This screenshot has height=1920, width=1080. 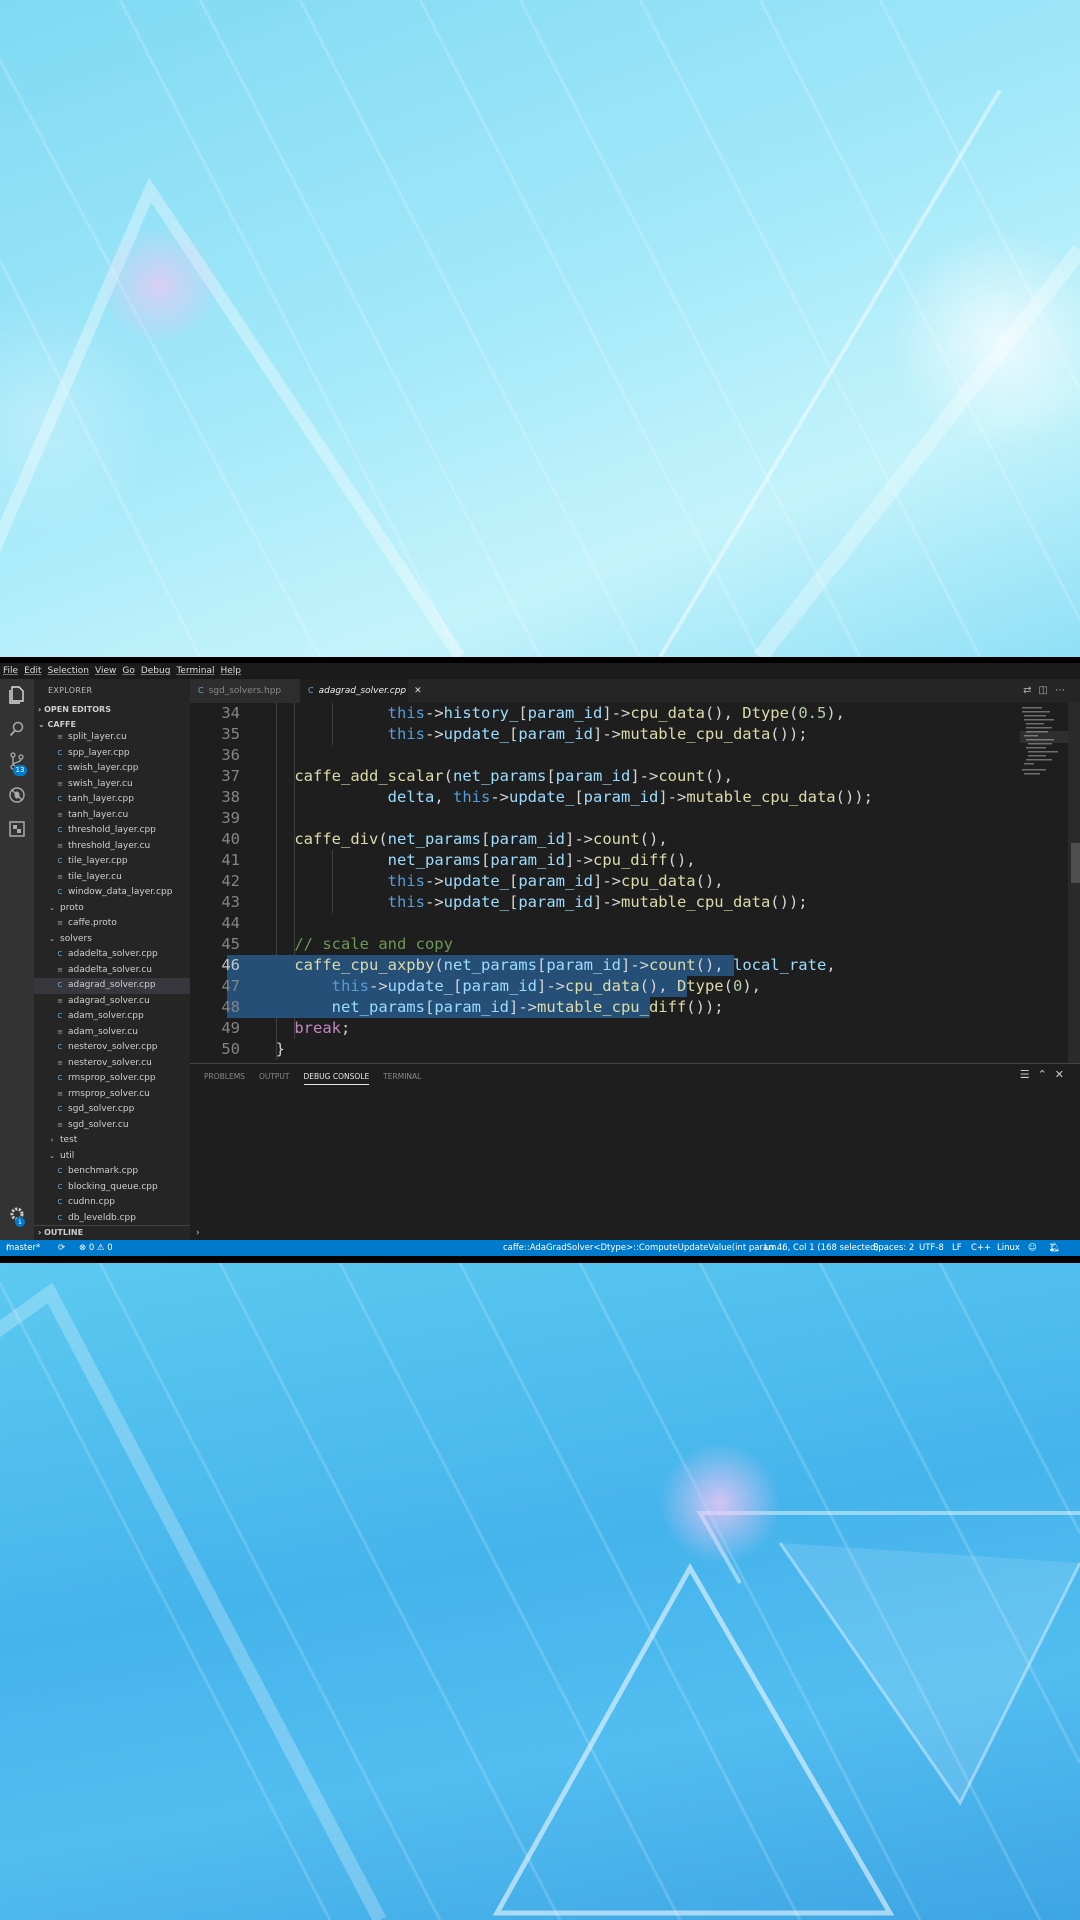 I want to click on line-ending: LF, so click(x=957, y=1248).